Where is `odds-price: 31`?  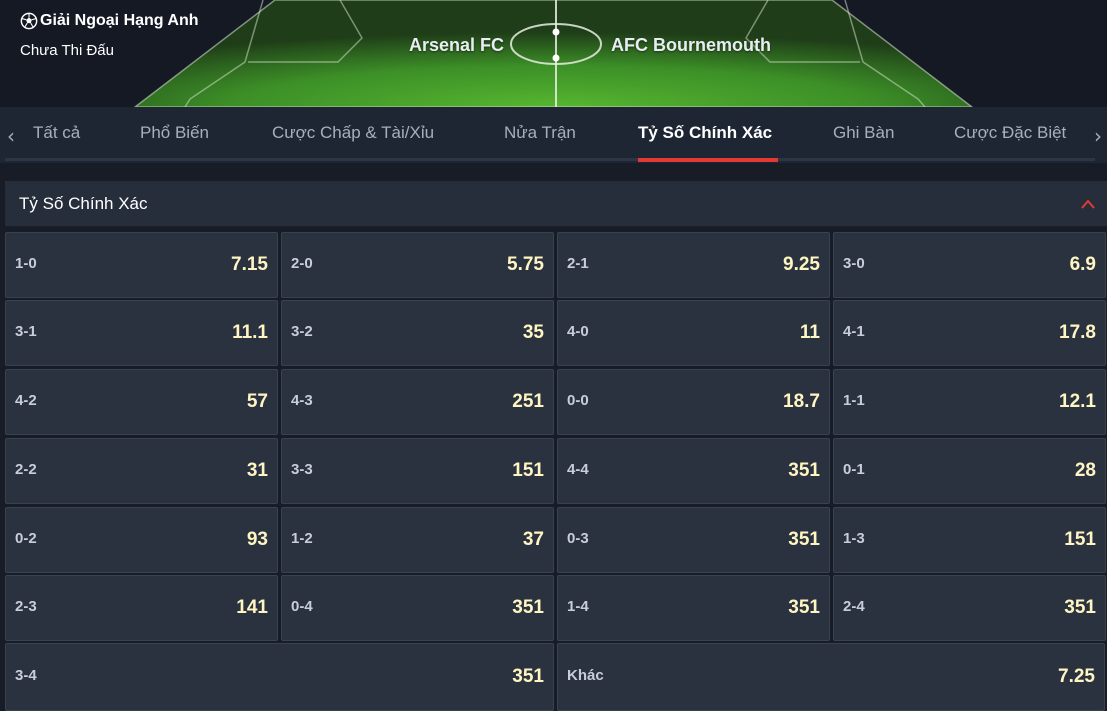
odds-price: 31 is located at coordinates (257, 470).